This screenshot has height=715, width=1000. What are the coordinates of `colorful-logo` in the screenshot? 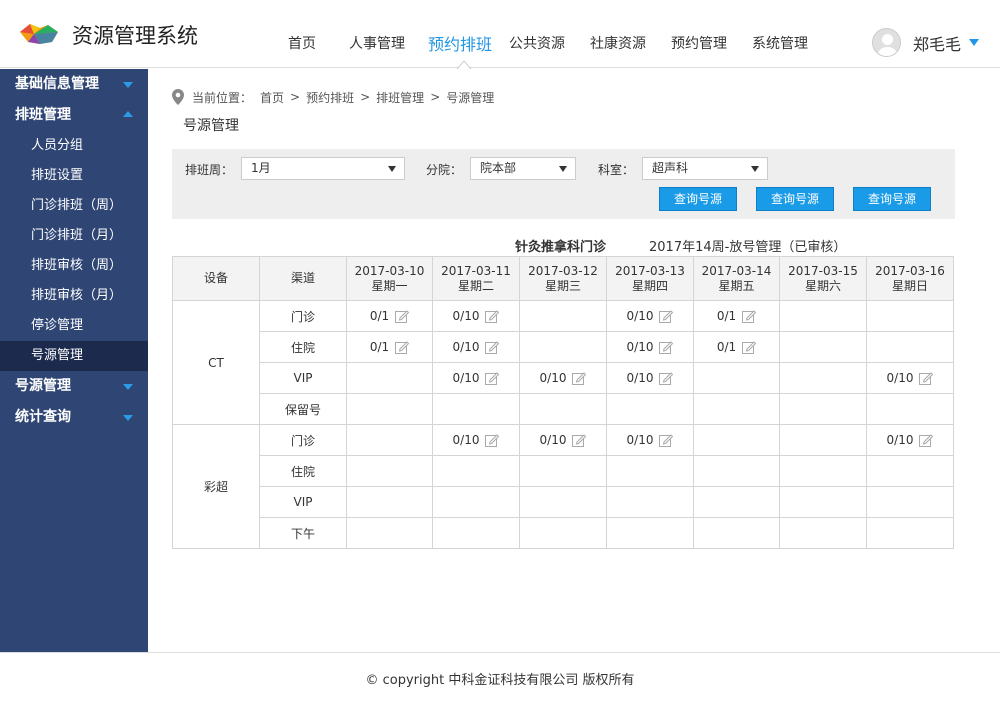 It's located at (39, 34).